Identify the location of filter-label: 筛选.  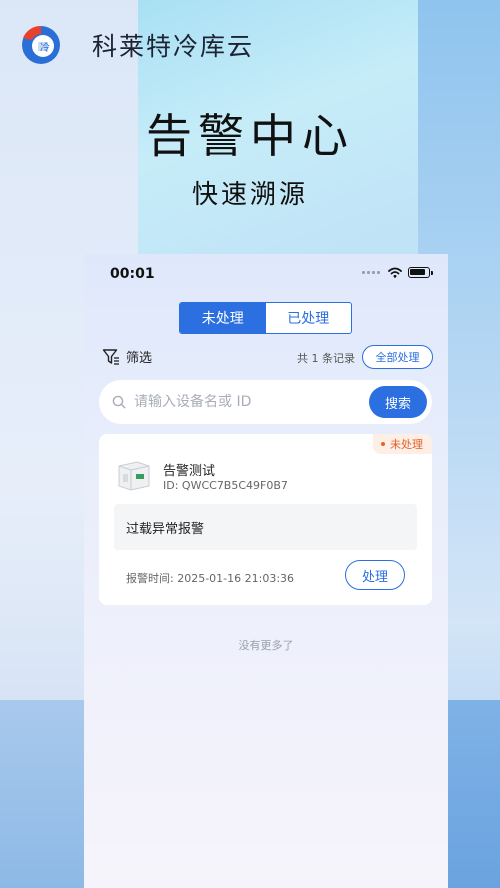
(139, 358).